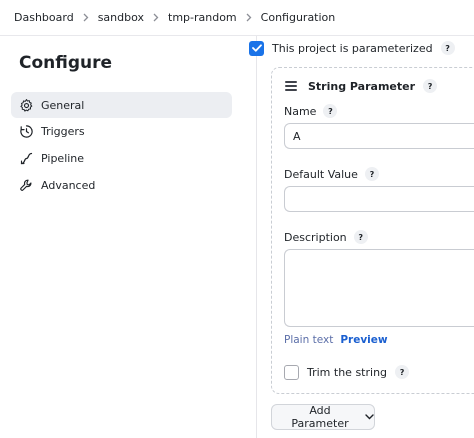  Describe the element at coordinates (26, 185) in the screenshot. I see `wrench-icon` at that location.